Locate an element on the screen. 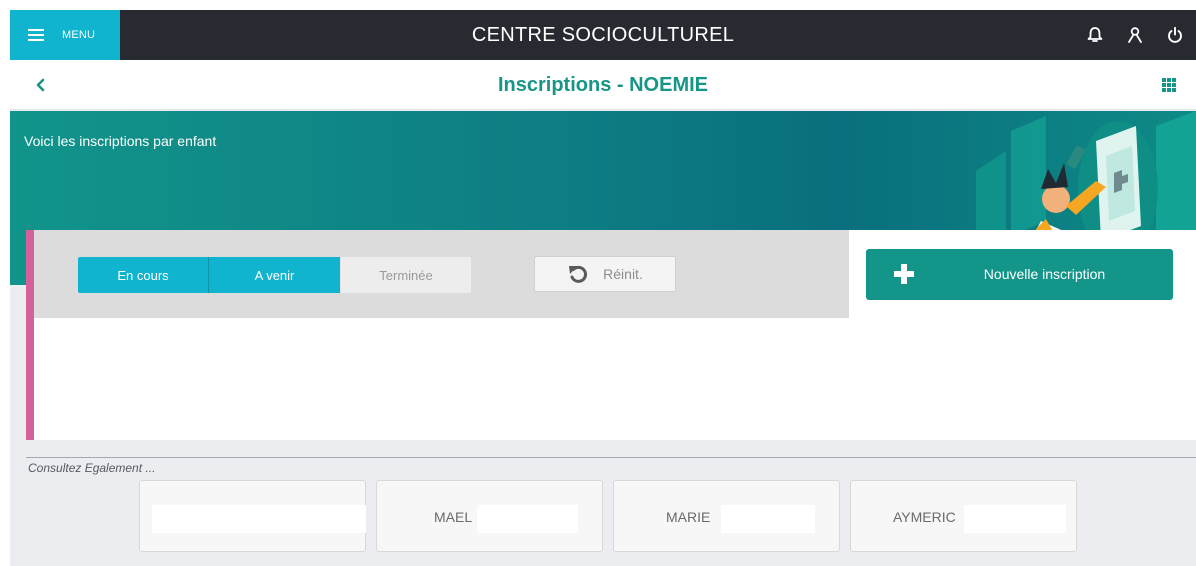  chevron-left-icon is located at coordinates (40, 85).